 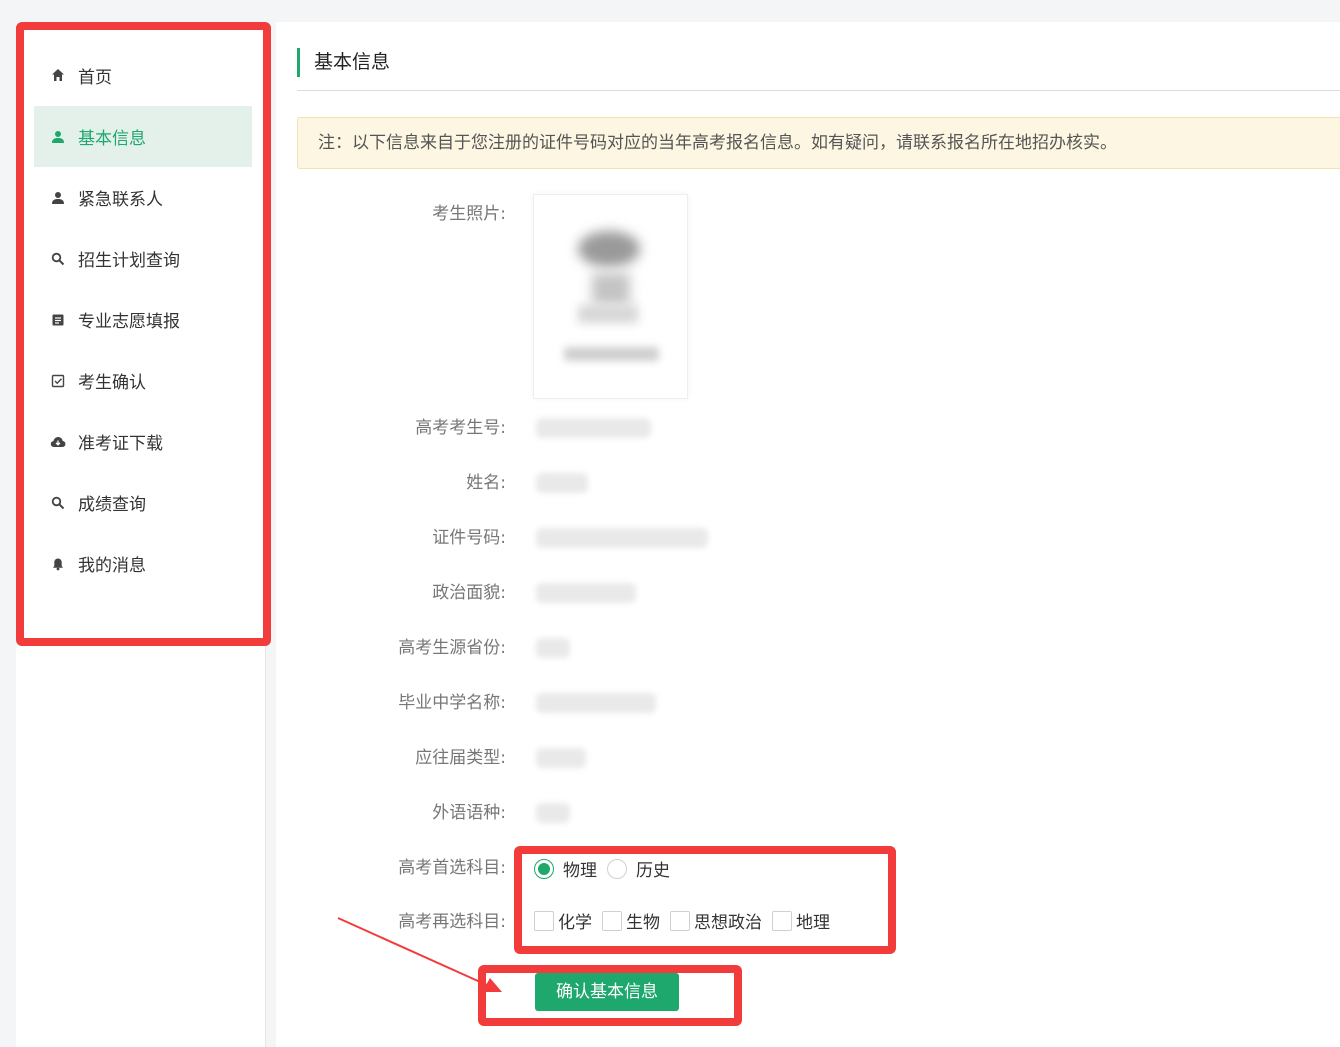 I want to click on candidate-photo, so click(x=610, y=296).